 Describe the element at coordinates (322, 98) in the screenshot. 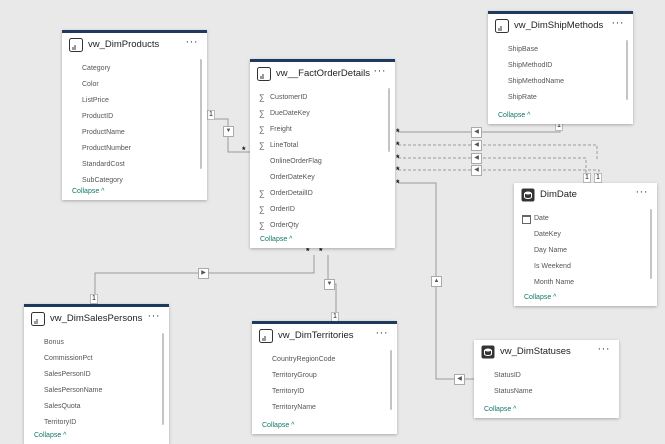

I see `field-row: ∑ CustomerID` at that location.